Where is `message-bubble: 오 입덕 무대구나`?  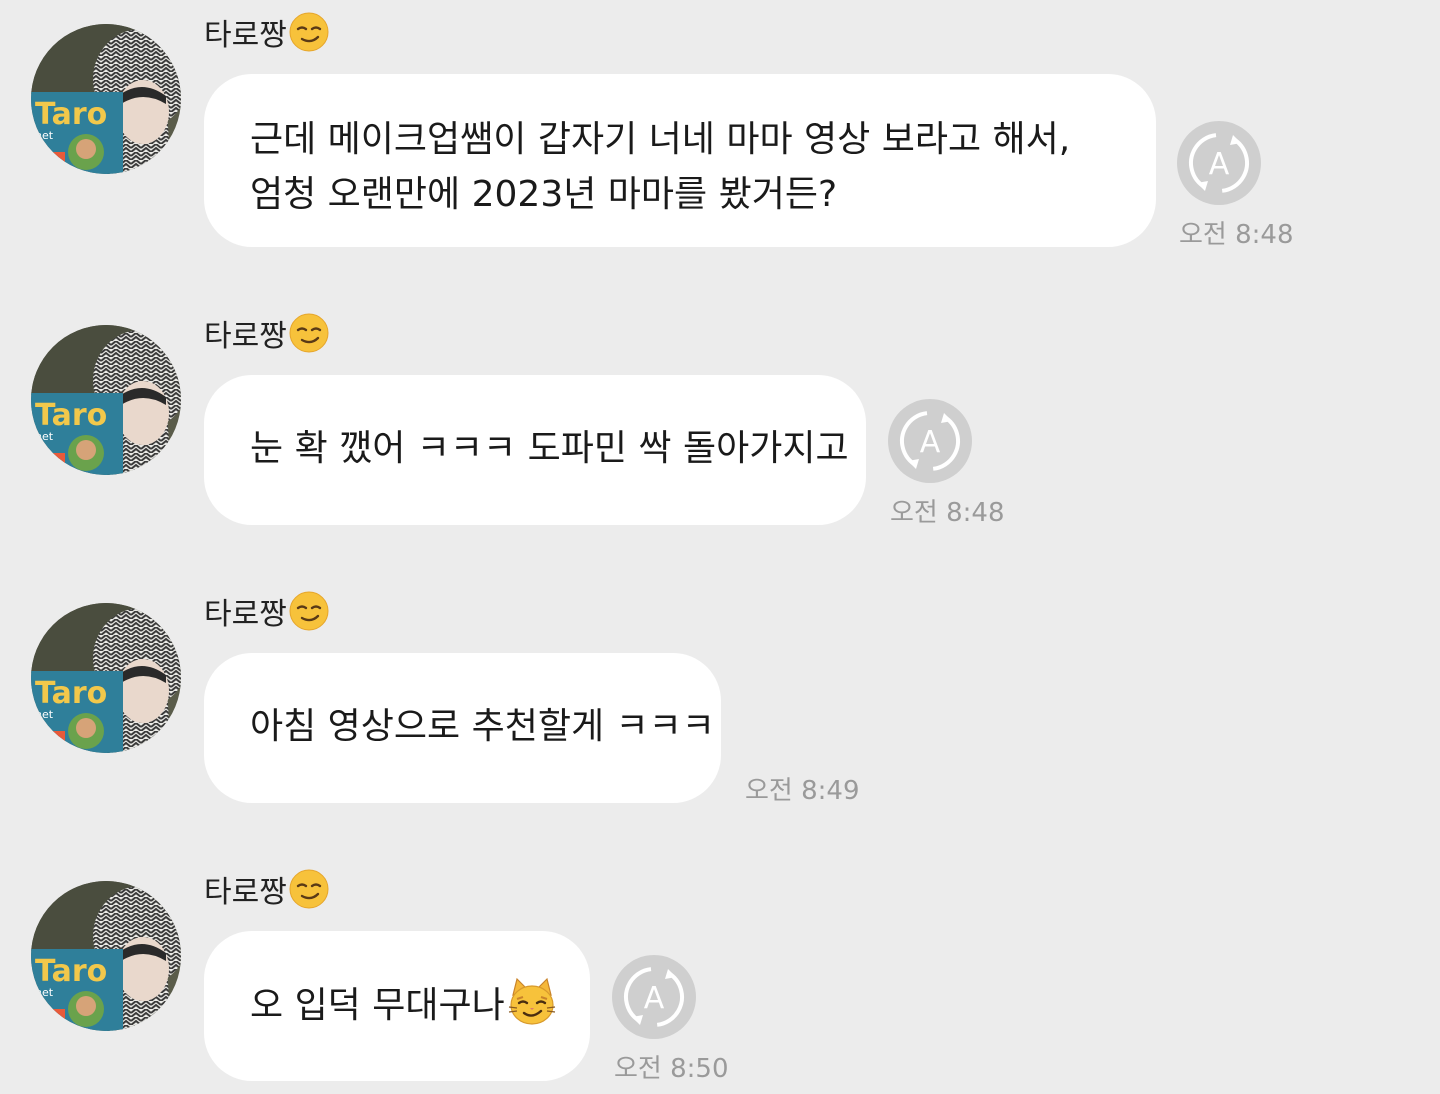
message-bubble: 오 입덕 무대구나 is located at coordinates (397, 1006).